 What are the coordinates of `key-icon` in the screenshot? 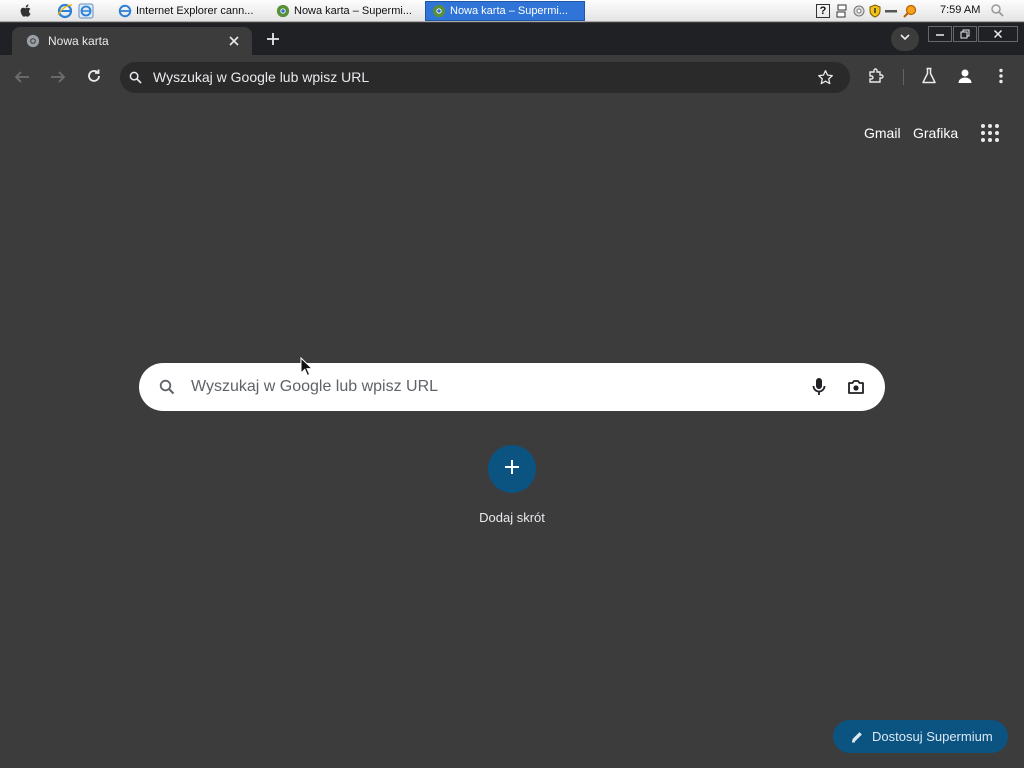 It's located at (892, 11).